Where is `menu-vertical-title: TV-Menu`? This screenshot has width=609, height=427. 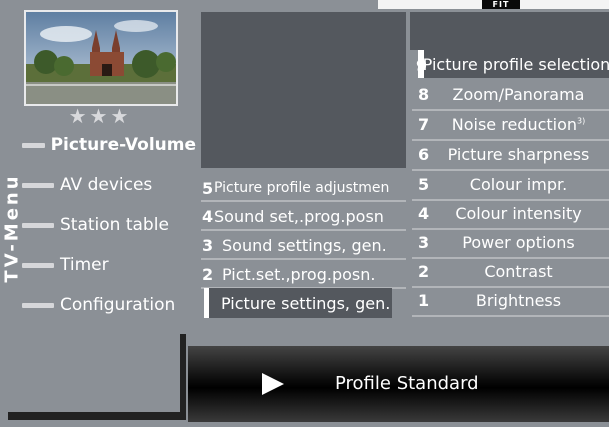
menu-vertical-title: TV-Menu is located at coordinates (12, 228).